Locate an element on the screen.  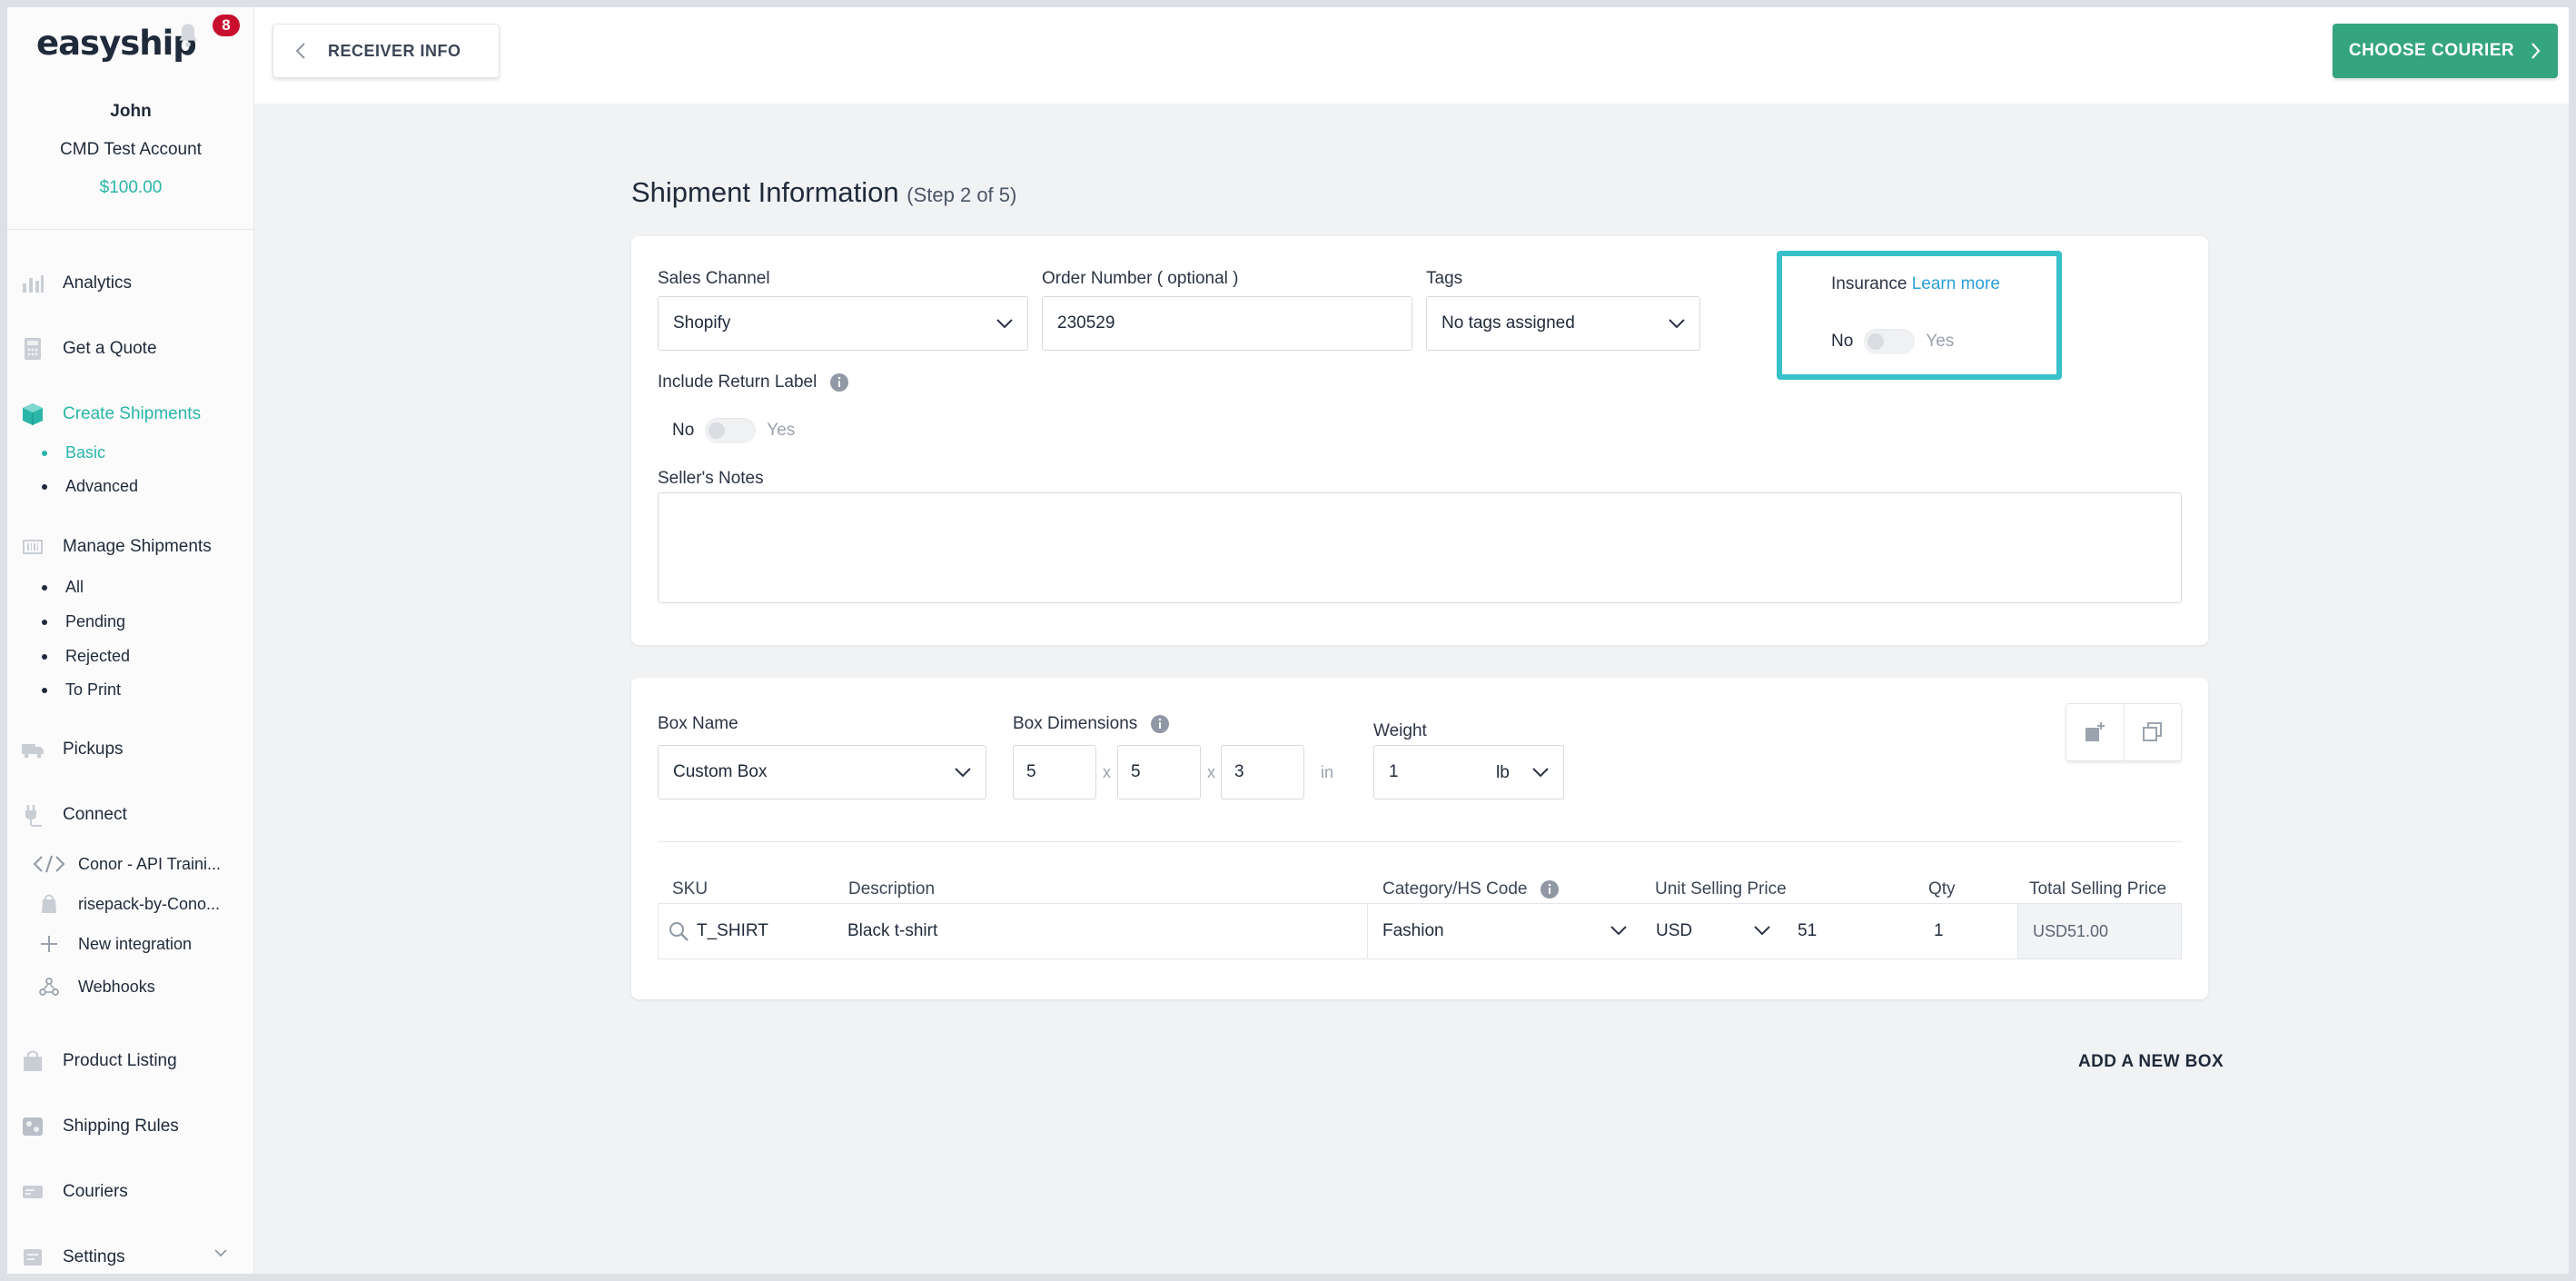
sidebar-item-label: Manage Shipments is located at coordinates (137, 546).